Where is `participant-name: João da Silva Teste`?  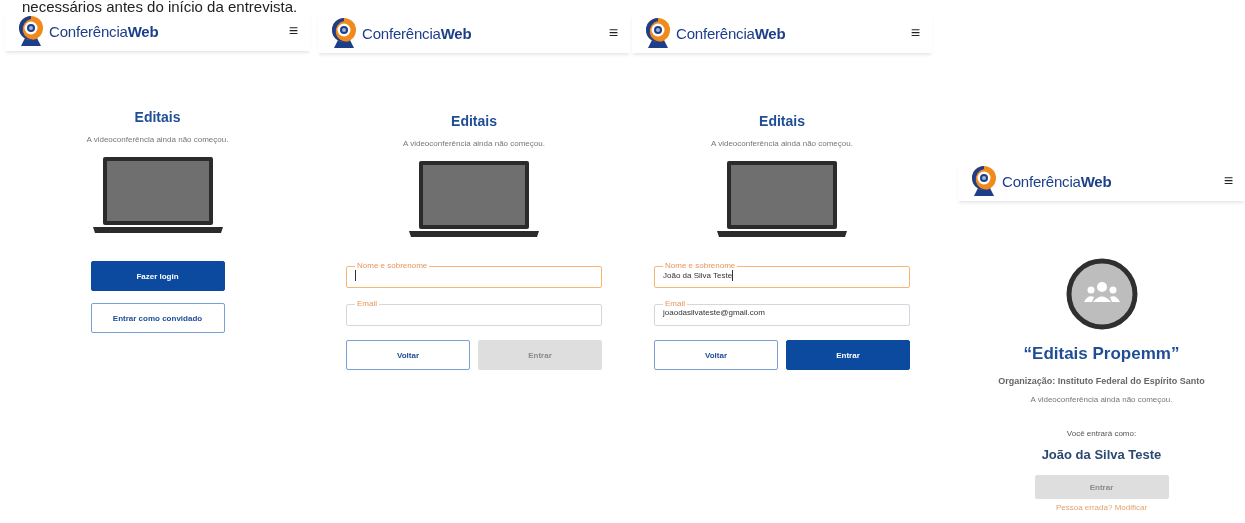 participant-name: João da Silva Teste is located at coordinates (1101, 454).